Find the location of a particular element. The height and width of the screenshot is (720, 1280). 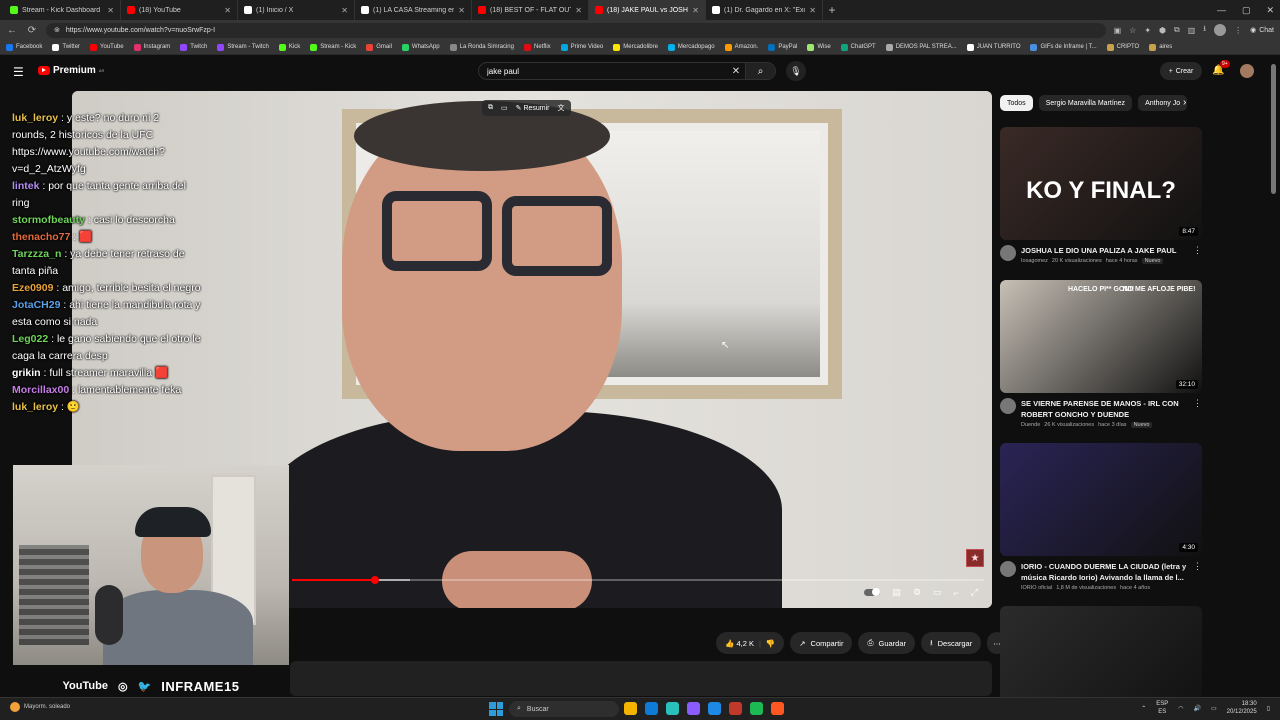

channel-name: Iosagomez is located at coordinates (1034, 261).